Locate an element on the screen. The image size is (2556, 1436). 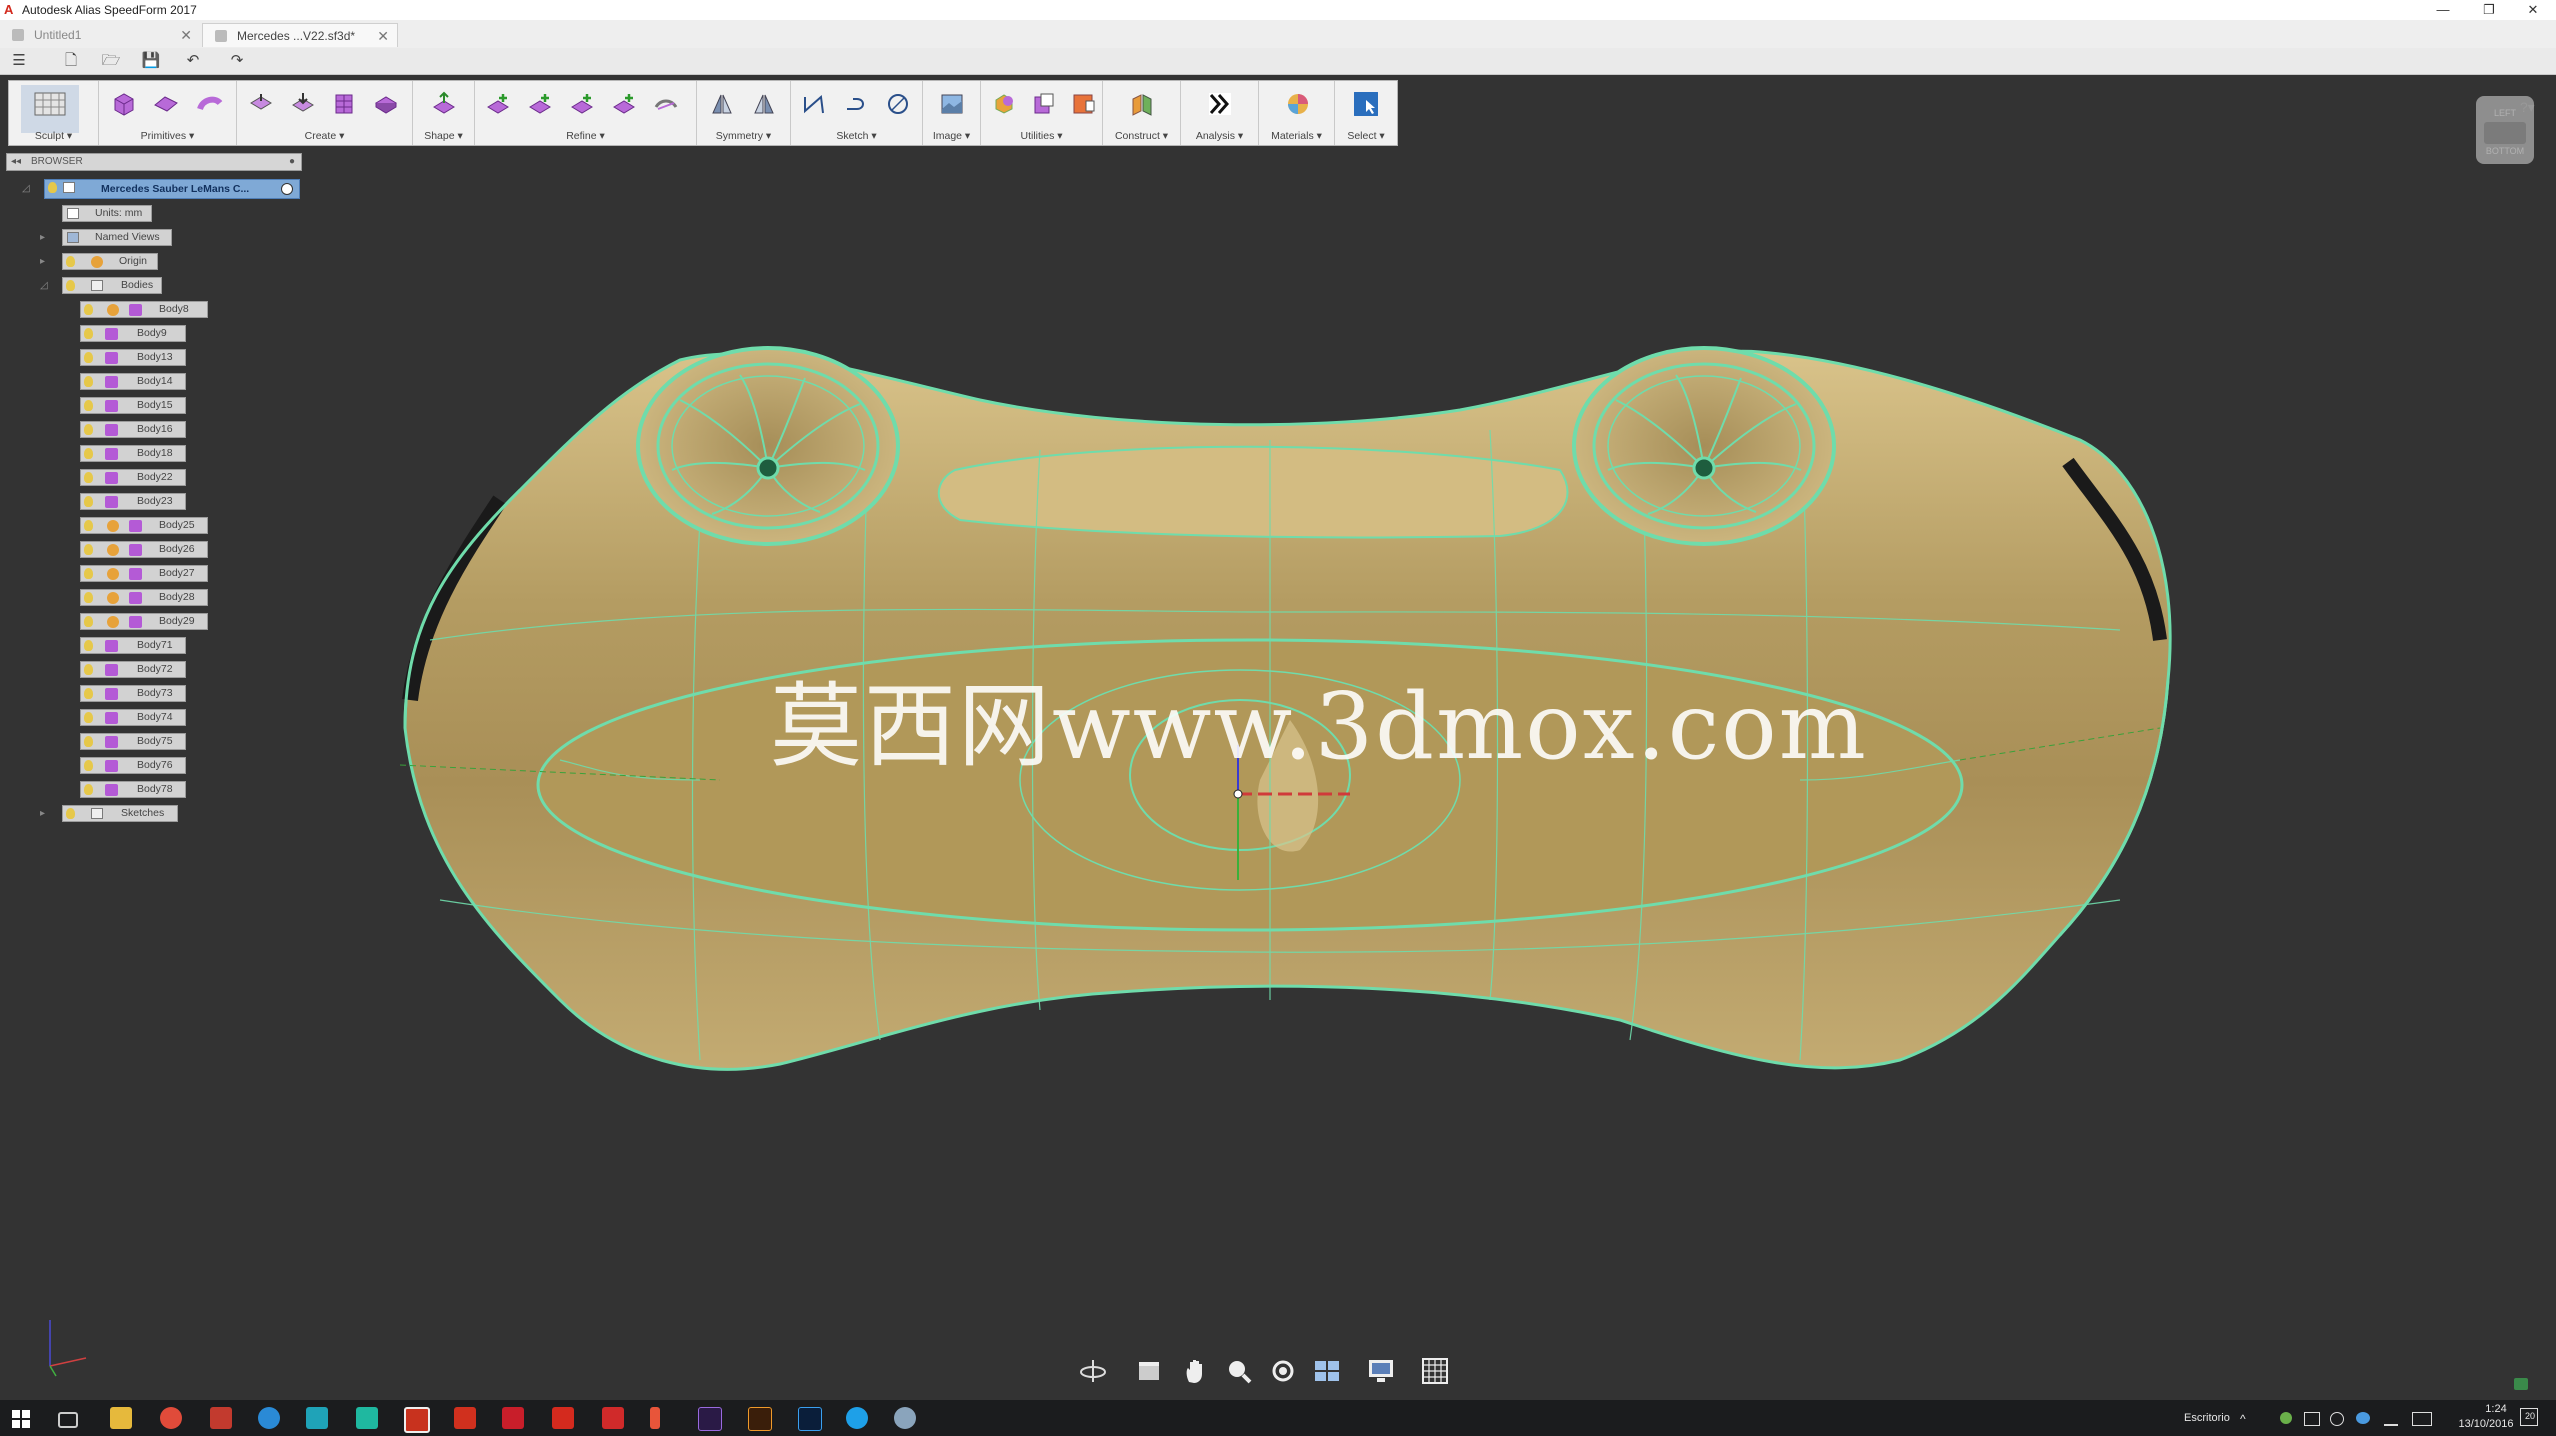
windows-taskbar: Escritorio ^ 1:24 13/10/2016 20 is located at coordinates (1278, 1418).